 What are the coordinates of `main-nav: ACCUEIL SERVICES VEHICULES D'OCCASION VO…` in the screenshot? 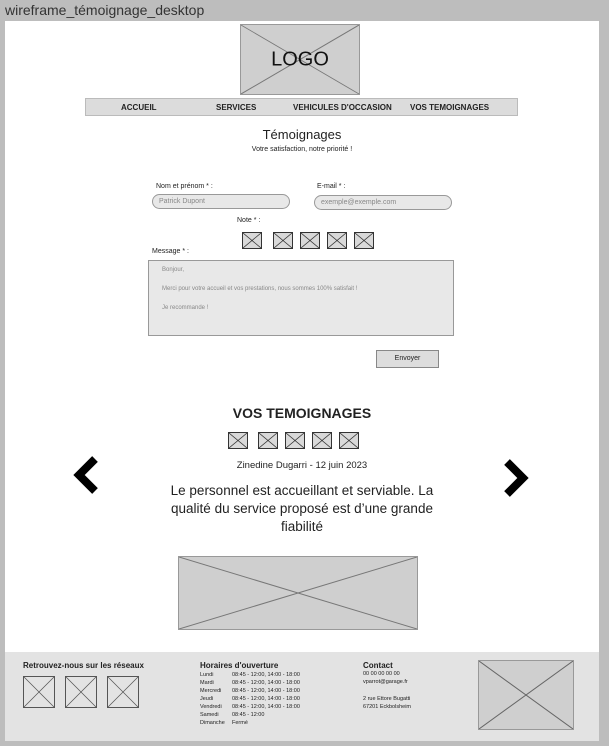 It's located at (301, 107).